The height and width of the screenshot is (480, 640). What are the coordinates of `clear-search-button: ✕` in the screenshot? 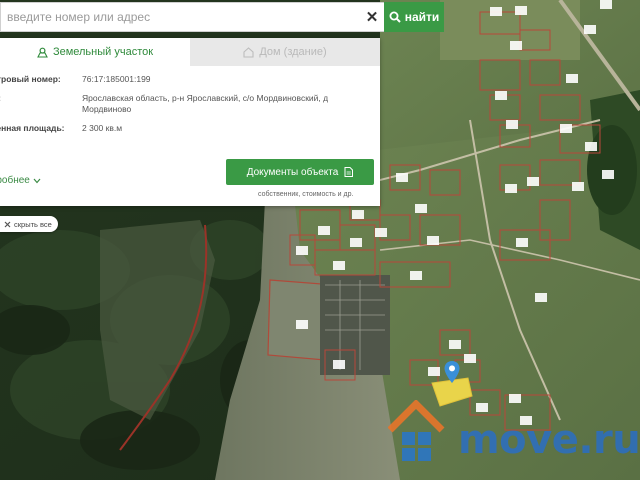 It's located at (372, 17).